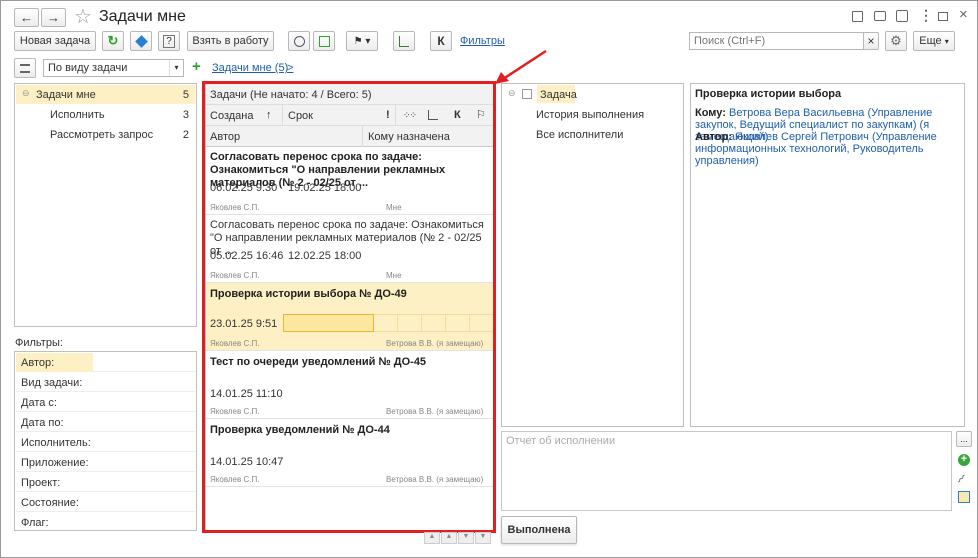  I want to click on export-icon, so click(324, 41).